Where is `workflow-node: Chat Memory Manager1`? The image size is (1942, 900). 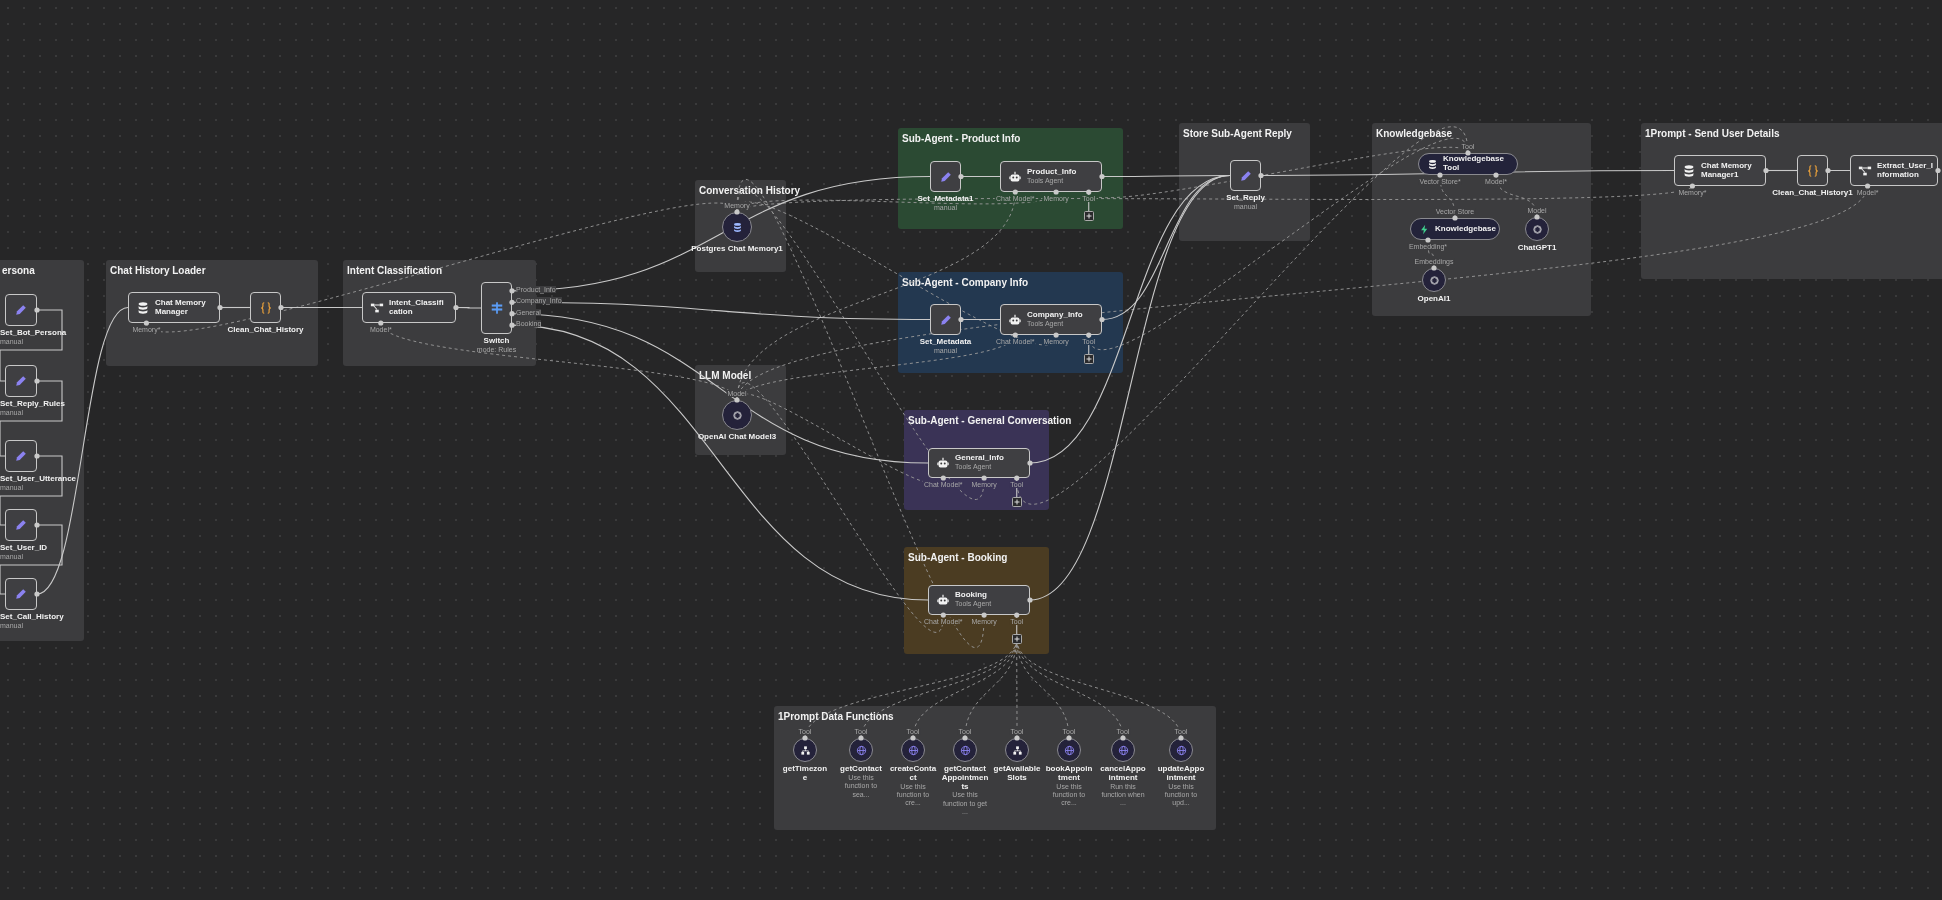 workflow-node: Chat Memory Manager1 is located at coordinates (1720, 170).